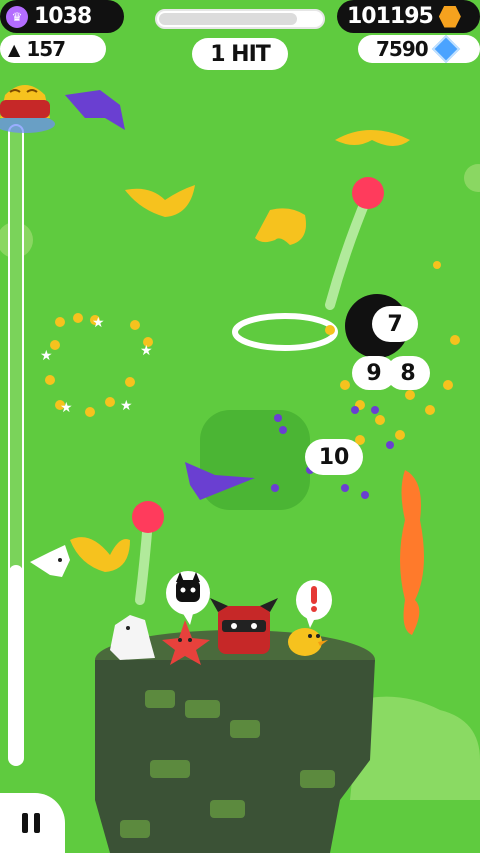  I want to click on hit-indicator: 1 HIT, so click(240, 54).